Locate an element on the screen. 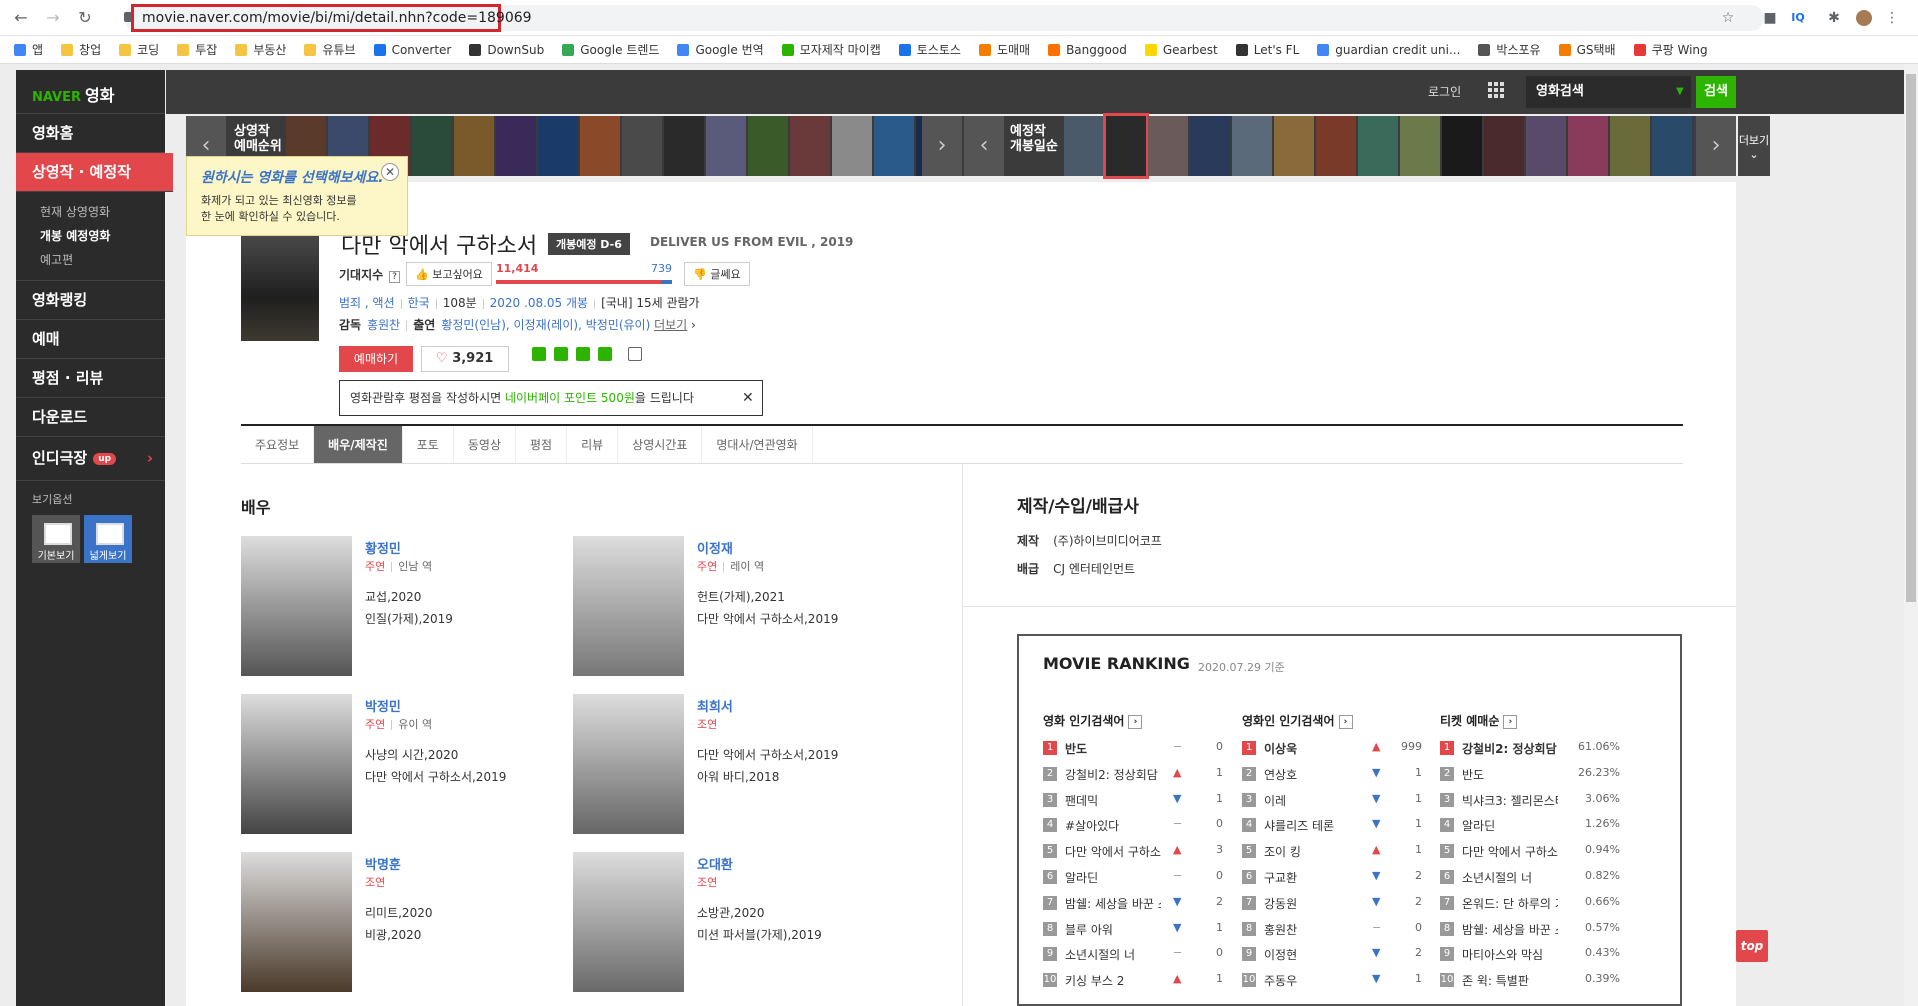 This screenshot has height=1006, width=1918. movie-poster is located at coordinates (280, 287).